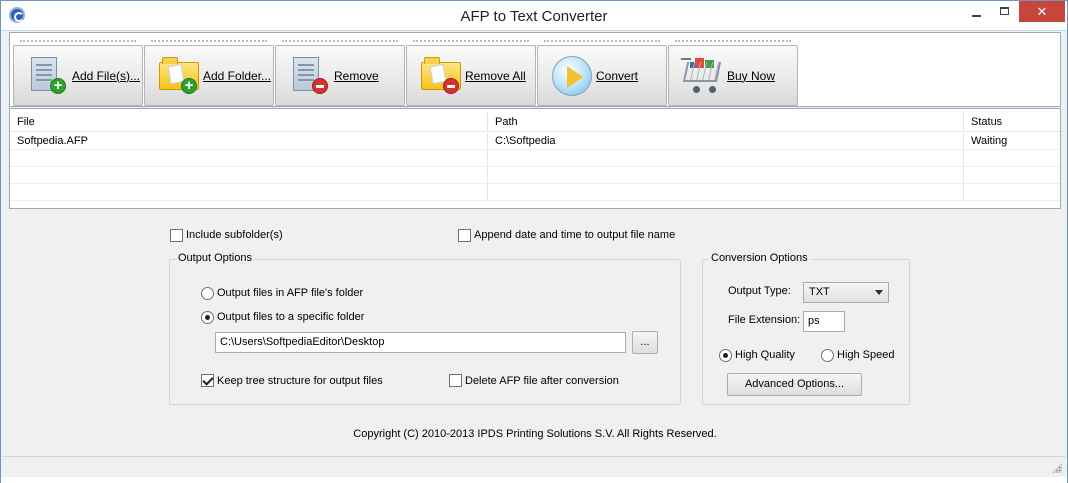  Describe the element at coordinates (725, 355) in the screenshot. I see `high-quality-radio` at that location.